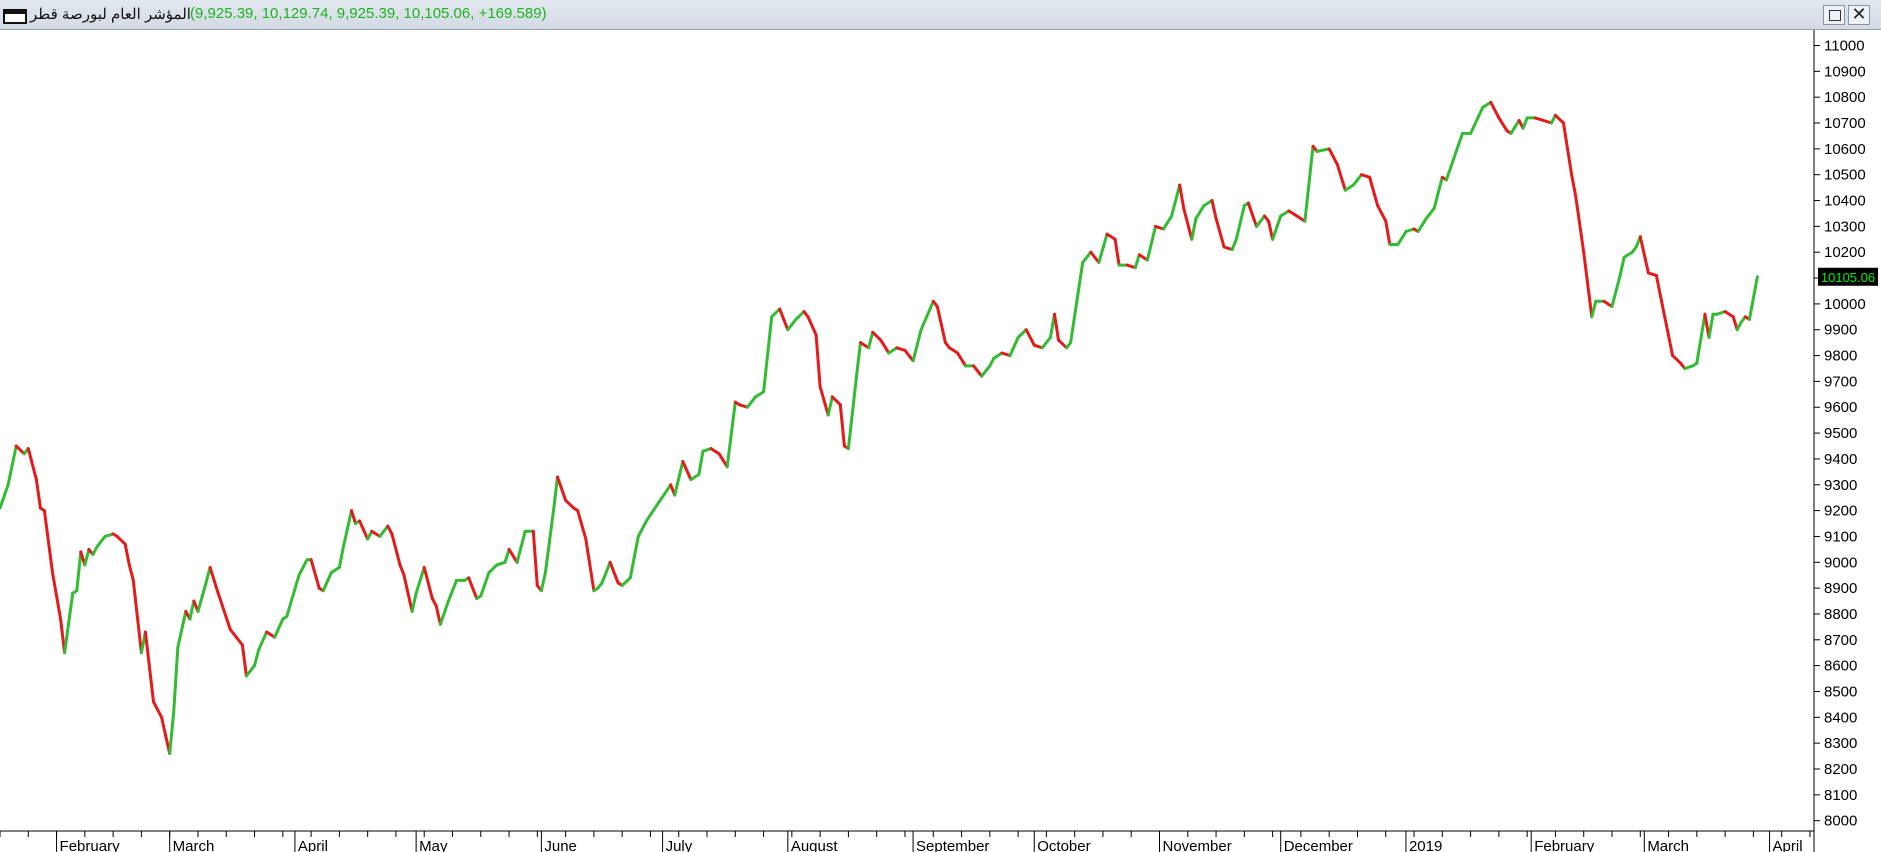  Describe the element at coordinates (1564, 845) in the screenshot. I see `x-month-label: February` at that location.